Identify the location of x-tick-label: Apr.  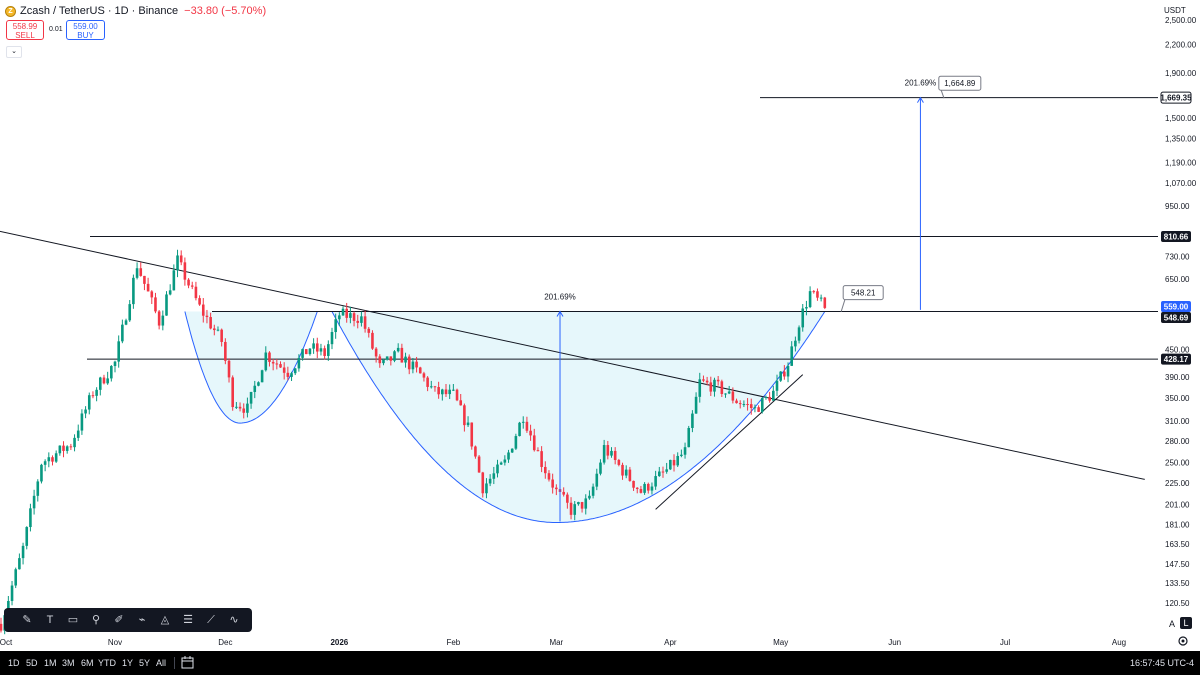
(670, 642).